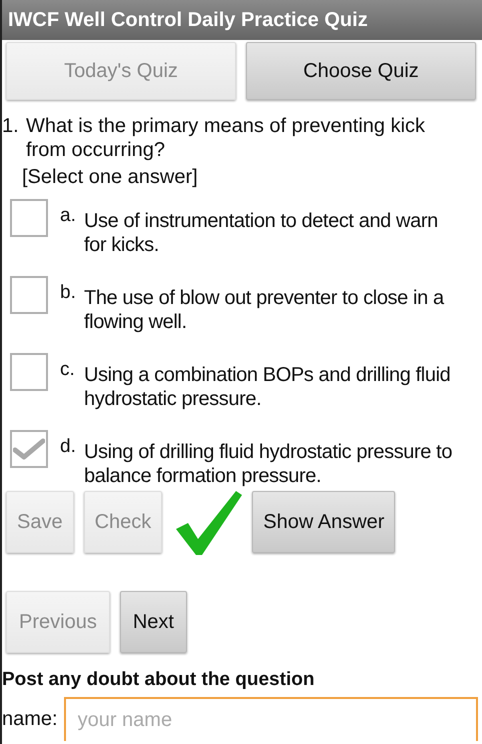 The height and width of the screenshot is (744, 482). Describe the element at coordinates (110, 177) in the screenshot. I see `instruction-text: [Select one answer]` at that location.